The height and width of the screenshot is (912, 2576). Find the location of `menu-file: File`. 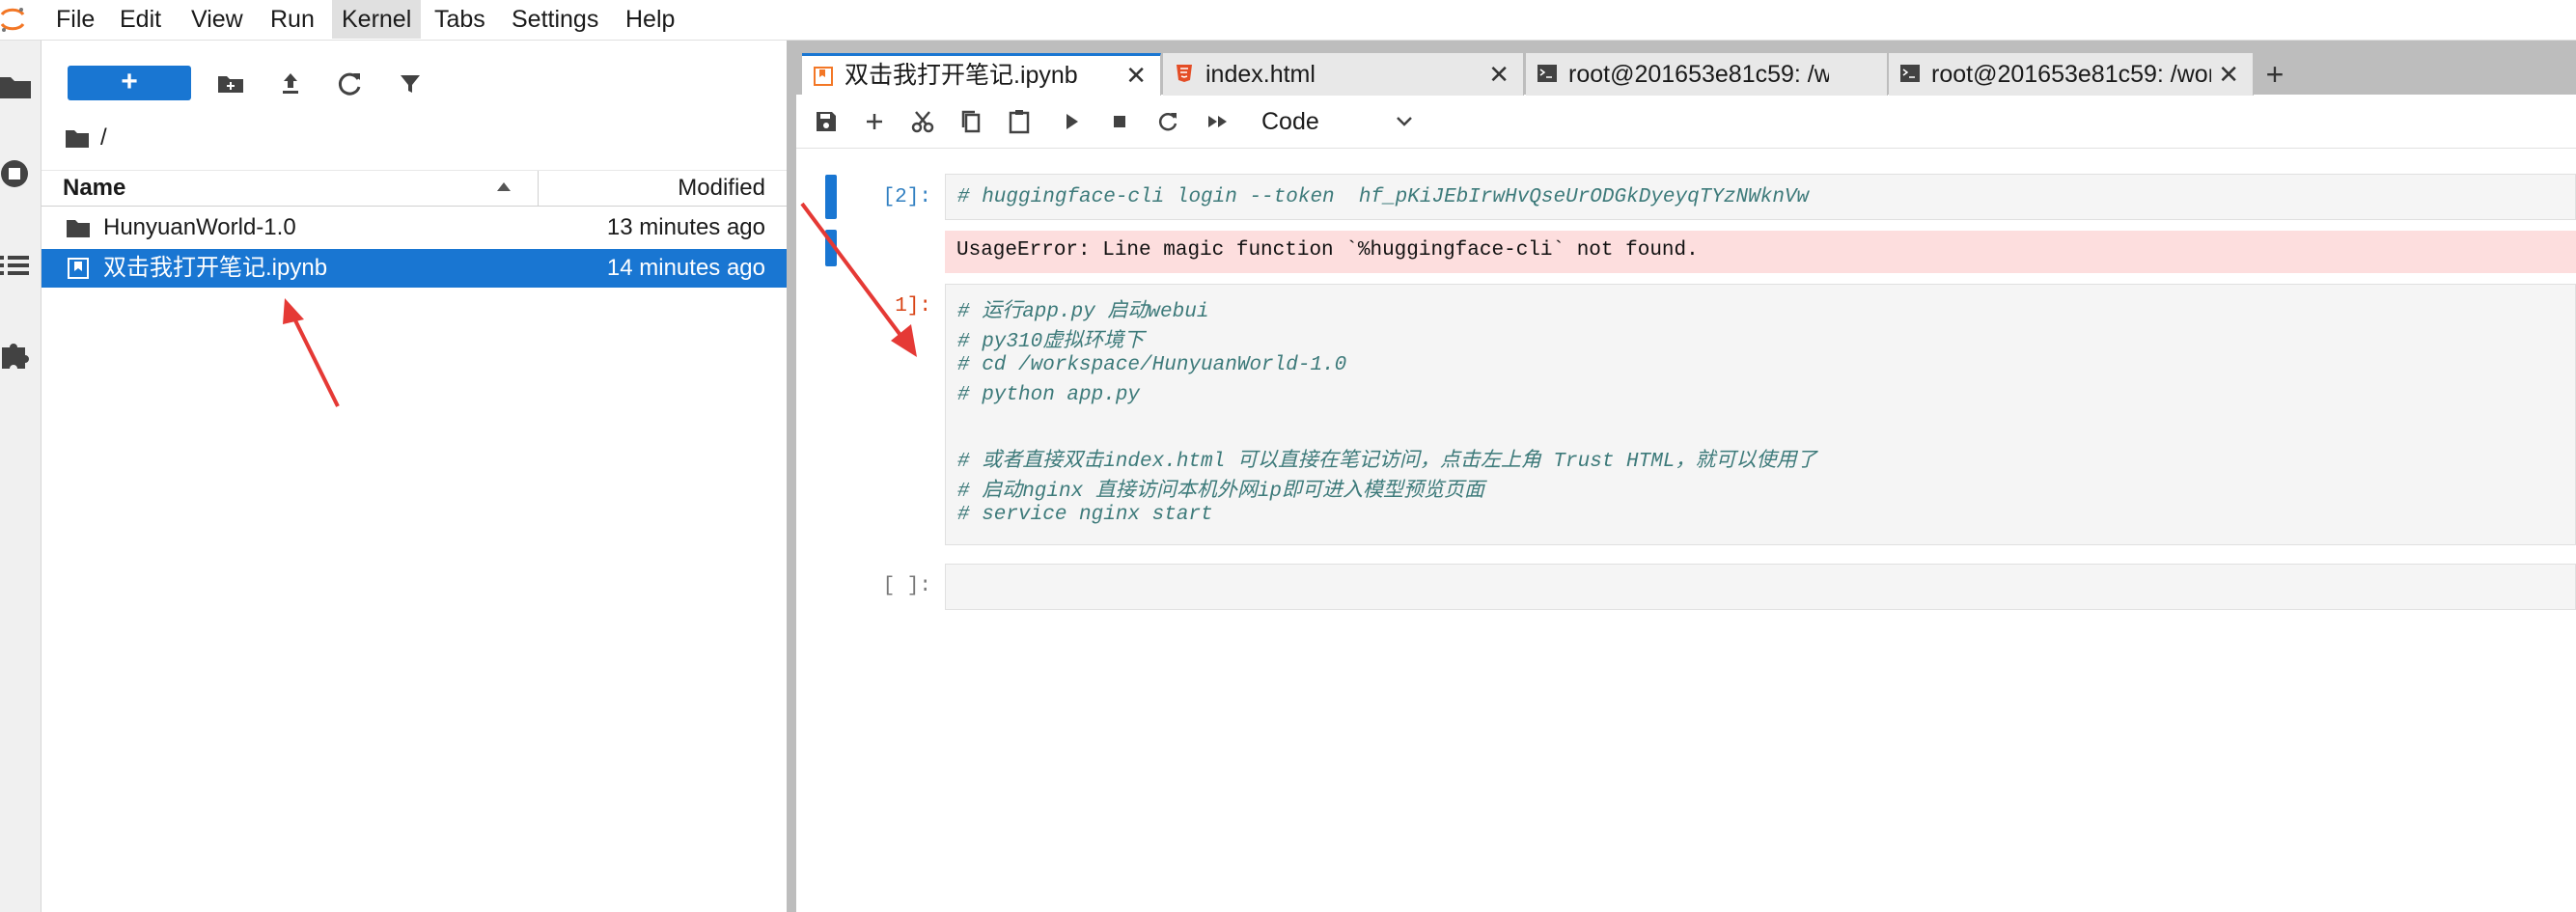

menu-file: File is located at coordinates (75, 19).